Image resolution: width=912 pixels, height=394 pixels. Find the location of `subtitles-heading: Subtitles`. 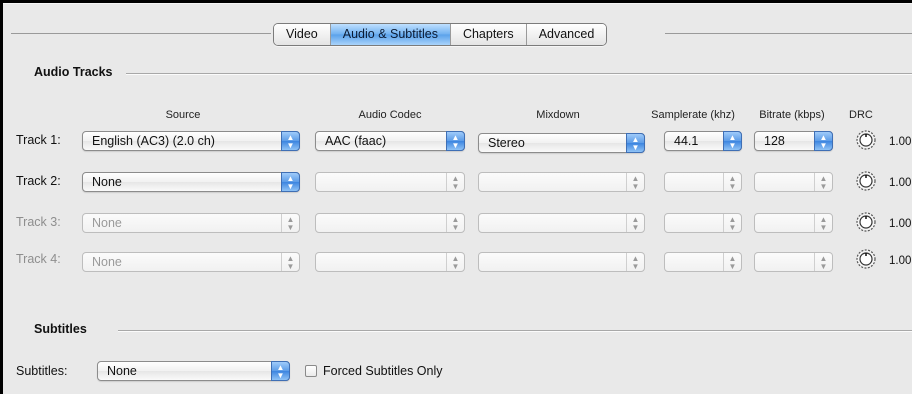

subtitles-heading: Subtitles is located at coordinates (60, 329).